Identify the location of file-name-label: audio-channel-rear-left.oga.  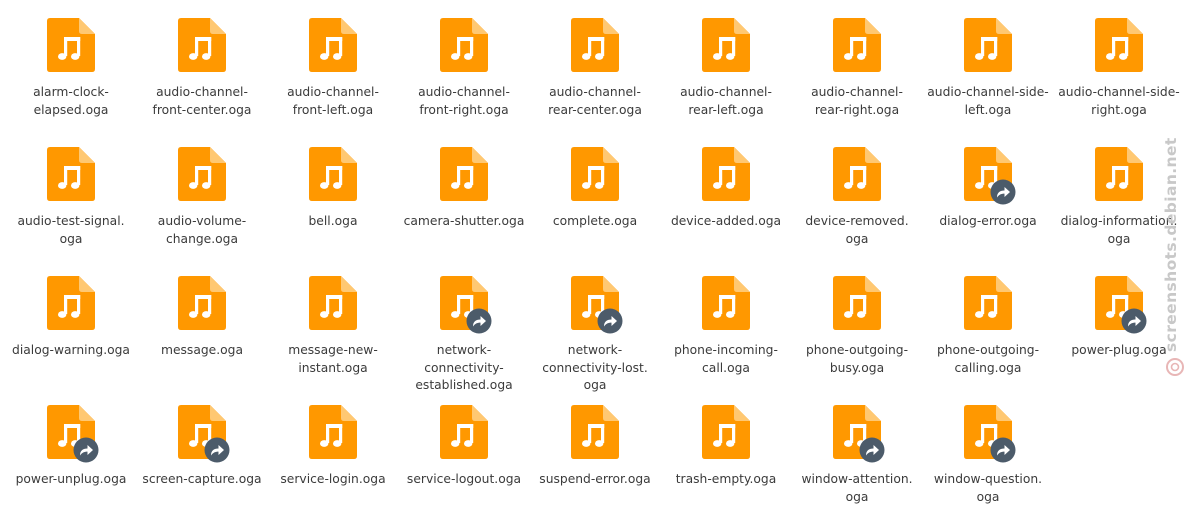
(726, 101).